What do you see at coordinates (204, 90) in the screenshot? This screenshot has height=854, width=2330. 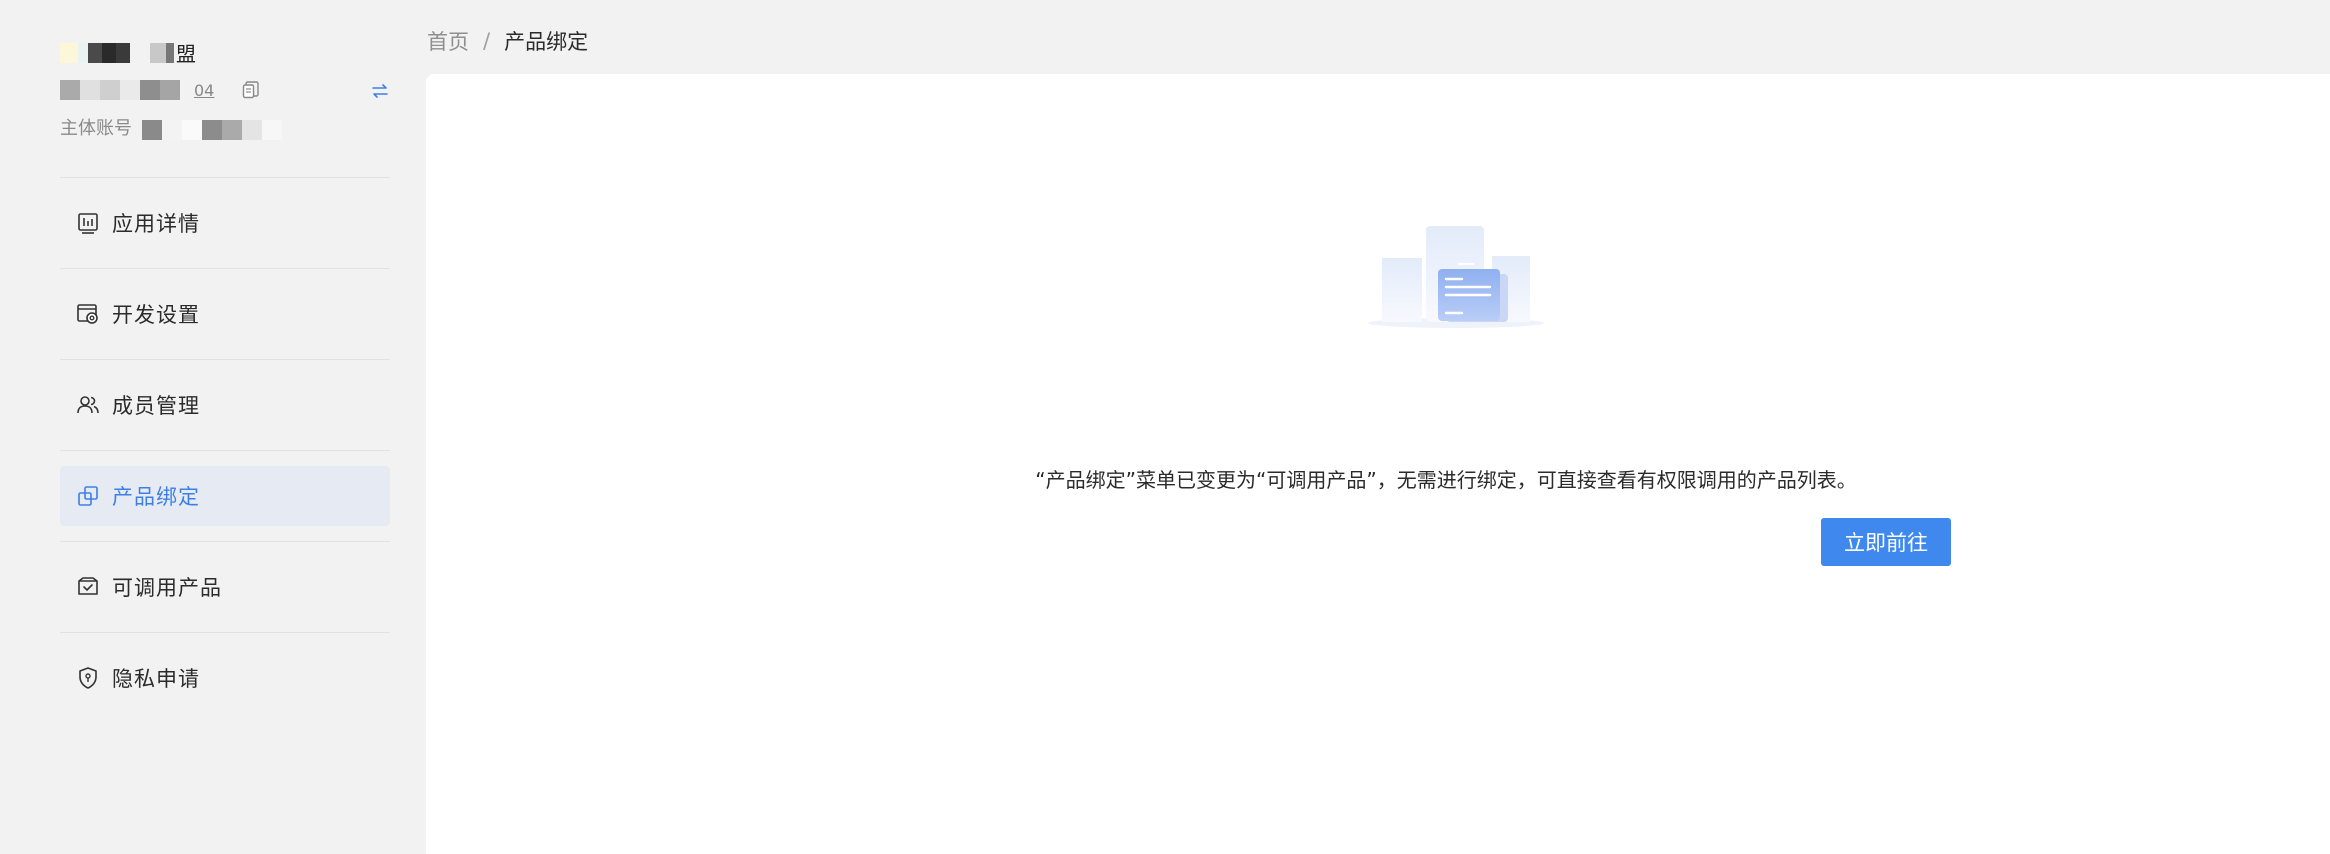 I see `app-id-text: 04` at bounding box center [204, 90].